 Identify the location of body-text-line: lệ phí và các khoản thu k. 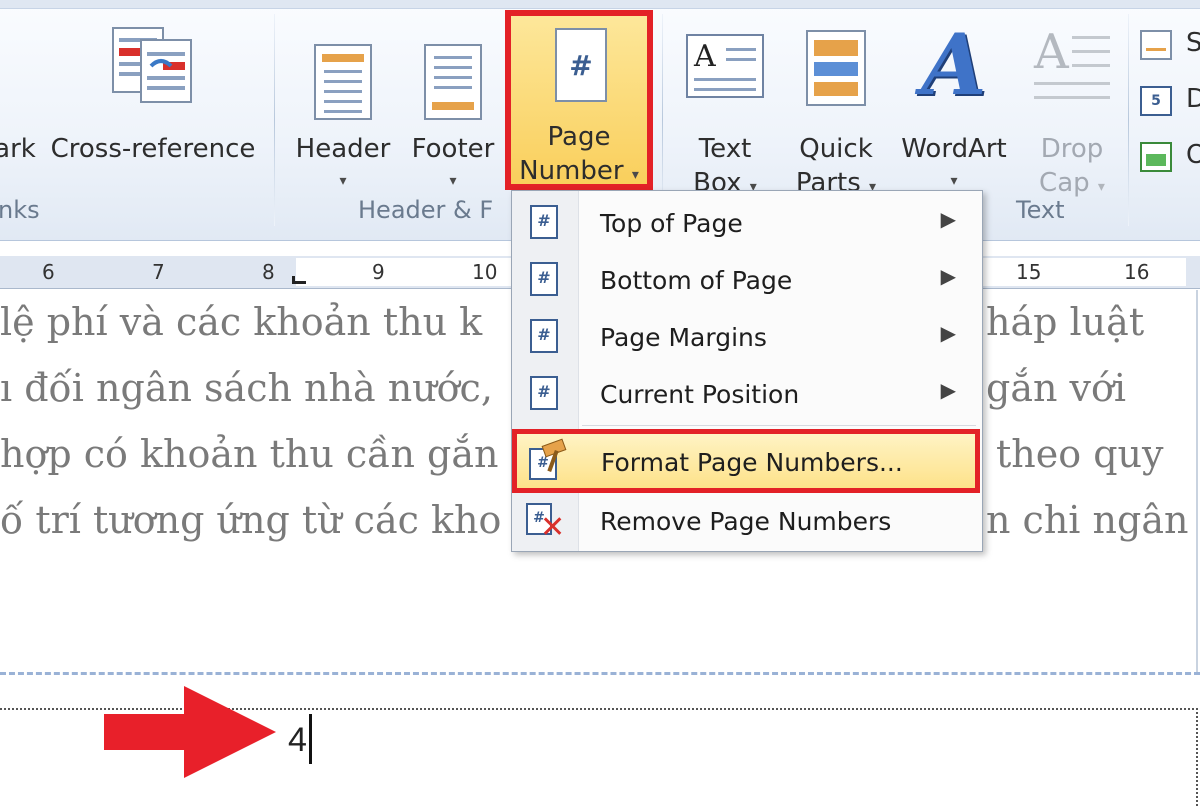
(241, 322).